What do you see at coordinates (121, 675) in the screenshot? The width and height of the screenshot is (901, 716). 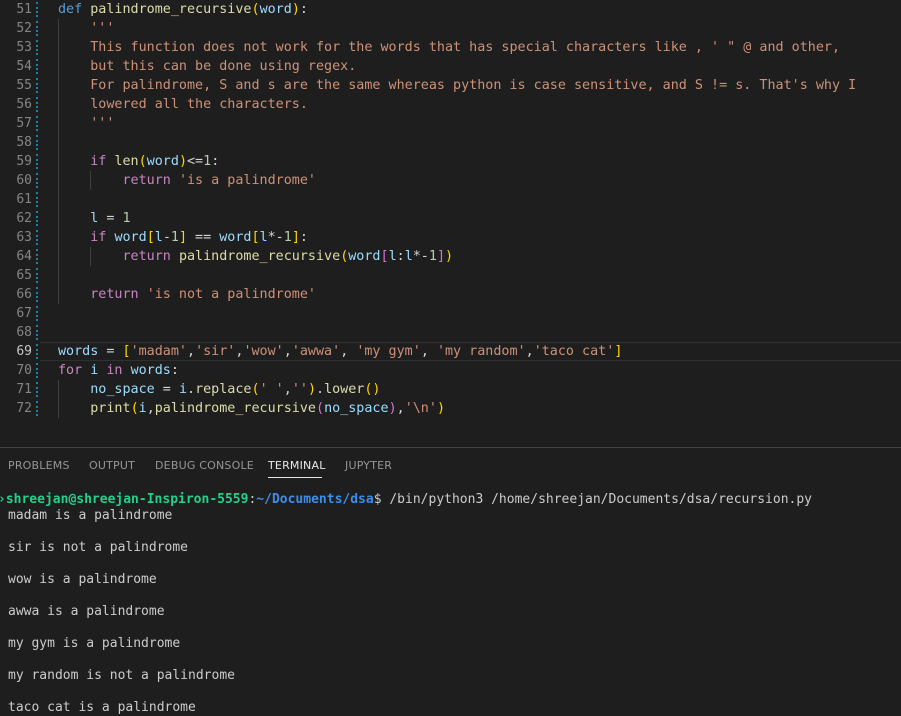 I see `terminal-output-line: my random is not a palindrome` at bounding box center [121, 675].